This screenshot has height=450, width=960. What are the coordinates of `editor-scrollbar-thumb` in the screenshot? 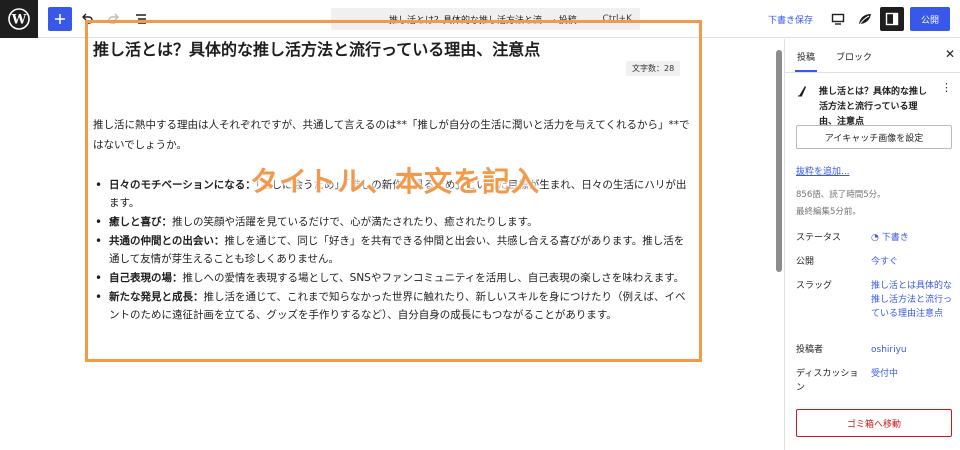 It's located at (779, 161).